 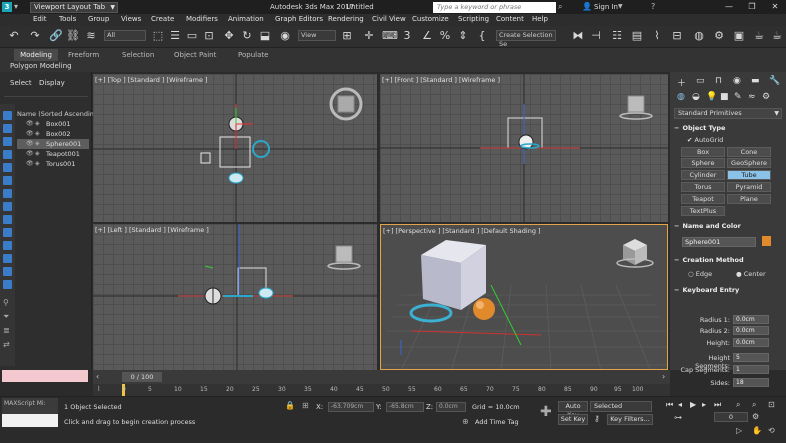 What do you see at coordinates (53, 134) in the screenshot?
I see `list-item: 👁 ◈ Box002` at bounding box center [53, 134].